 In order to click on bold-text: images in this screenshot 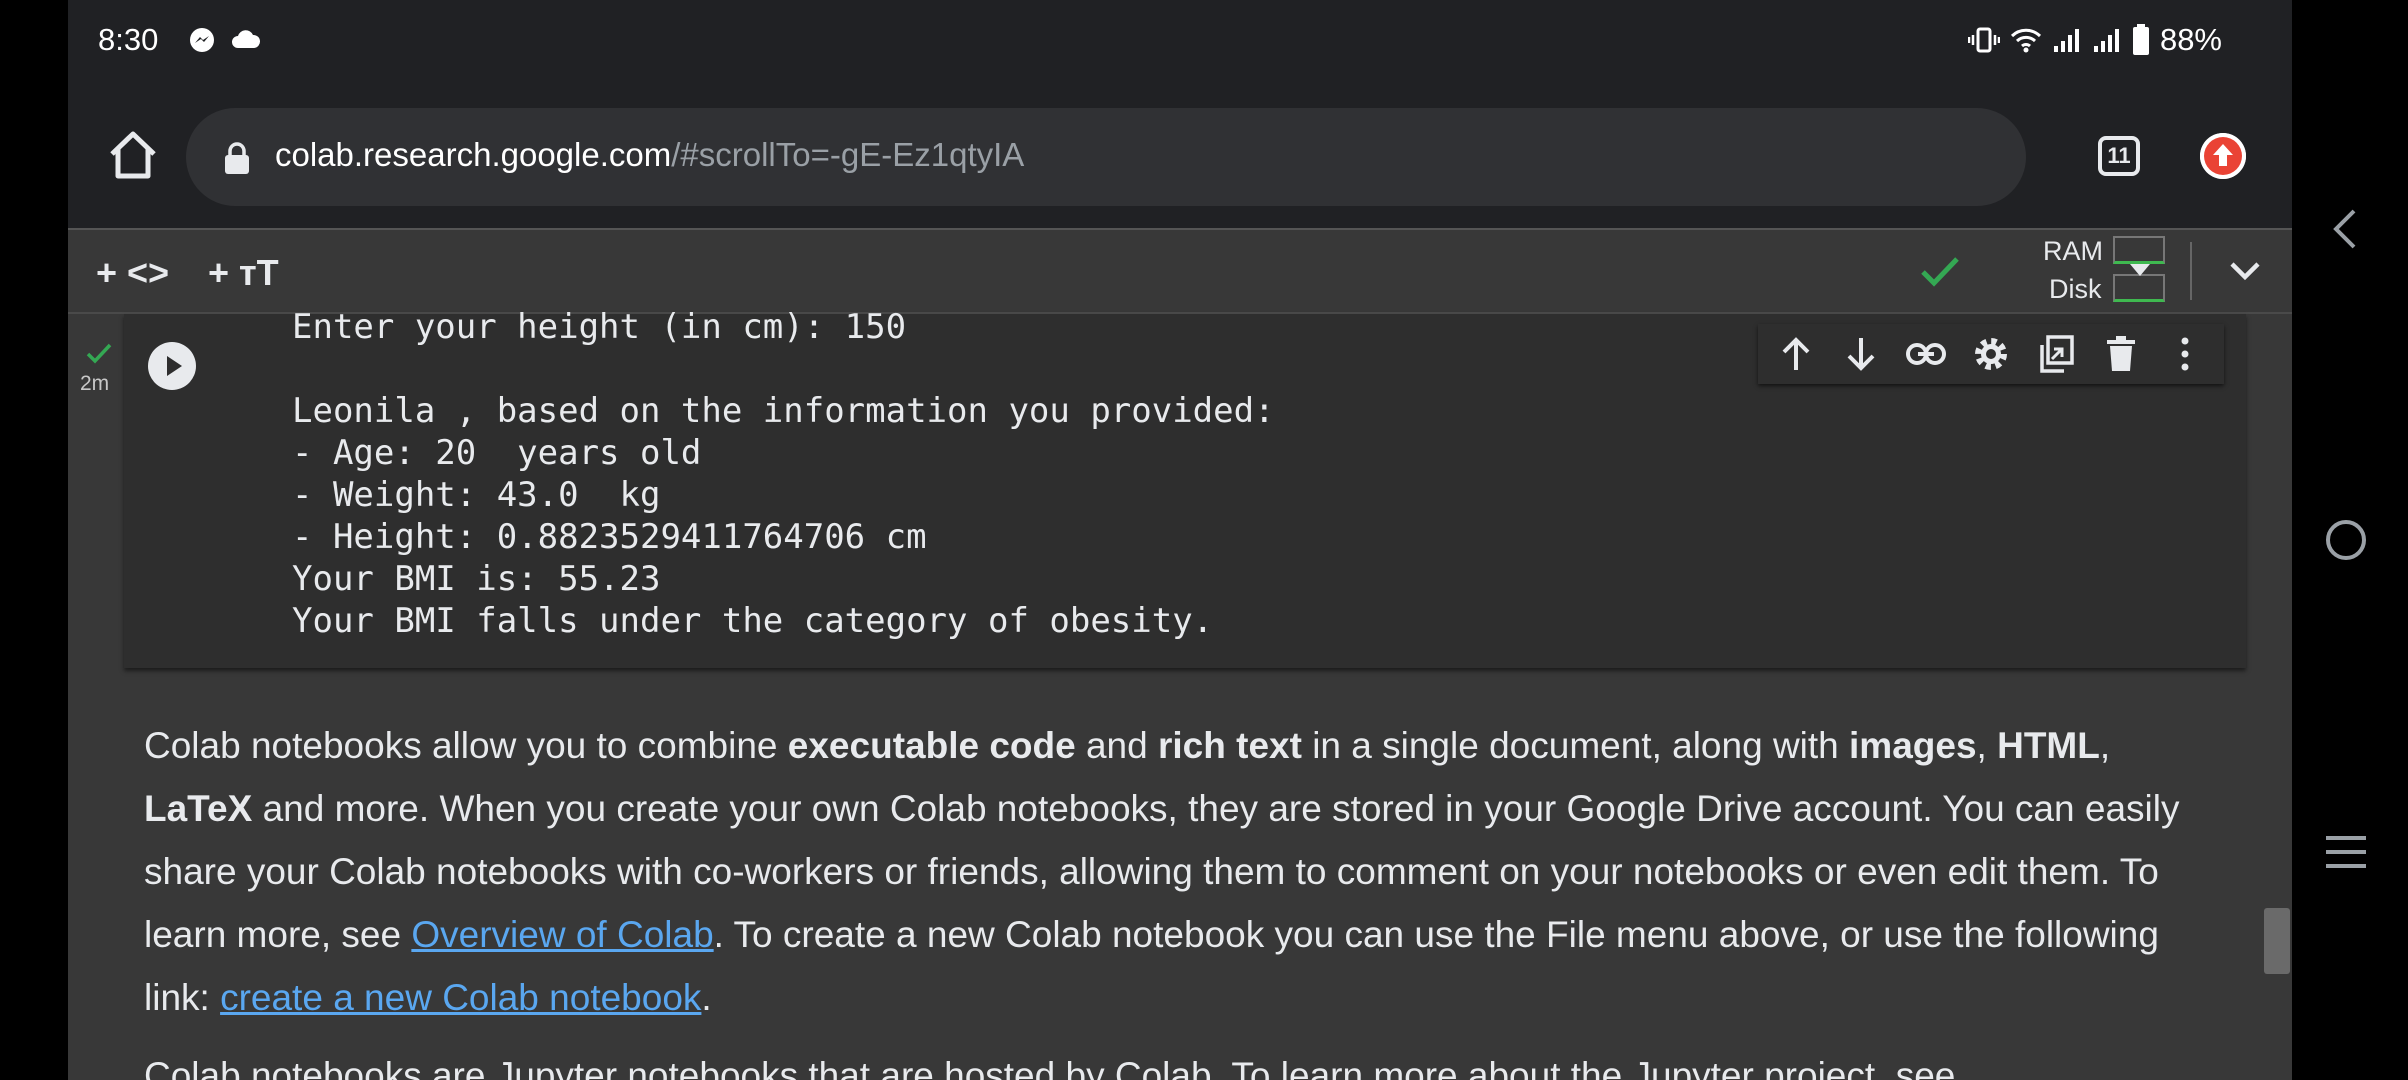, I will do `click(1913, 745)`.